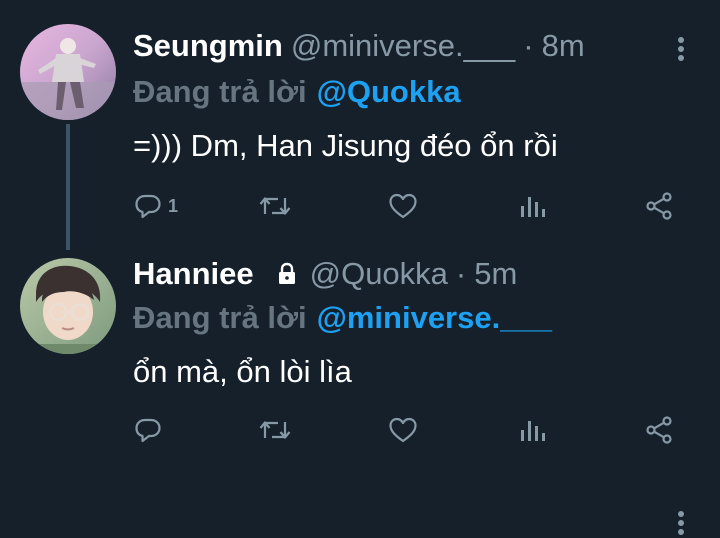  I want to click on timestamp: 5m, so click(495, 274).